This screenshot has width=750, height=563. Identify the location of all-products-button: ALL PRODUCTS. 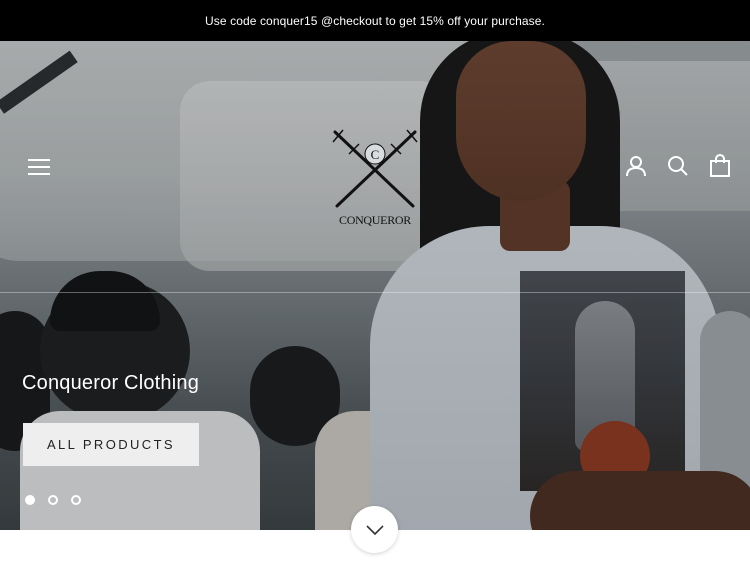
(111, 444).